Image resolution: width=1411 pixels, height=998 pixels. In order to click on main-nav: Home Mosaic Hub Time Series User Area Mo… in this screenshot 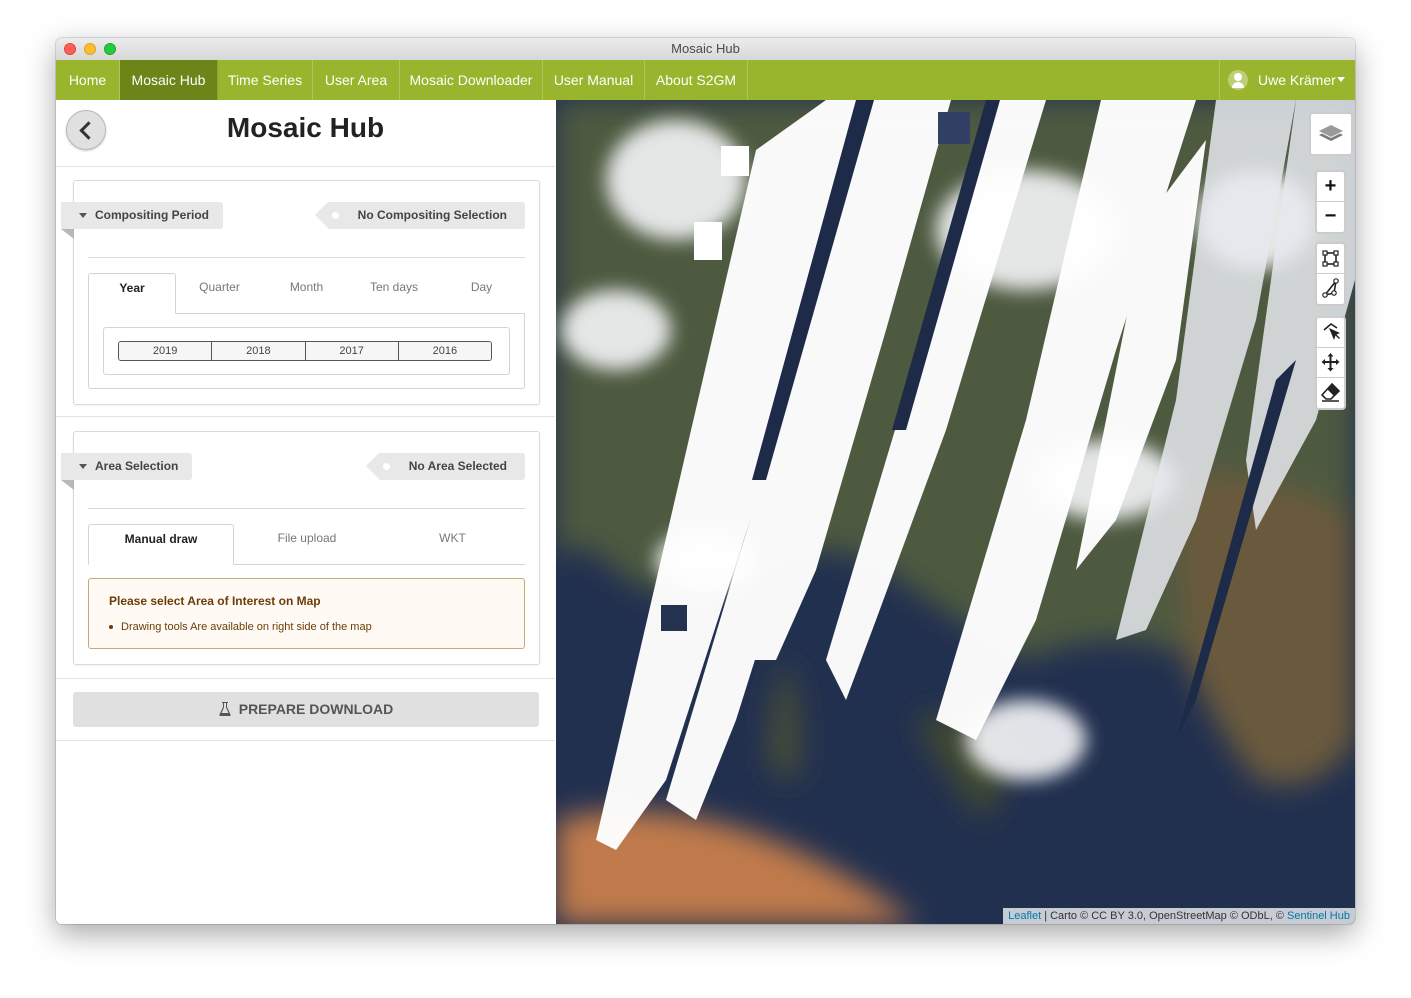, I will do `click(705, 80)`.